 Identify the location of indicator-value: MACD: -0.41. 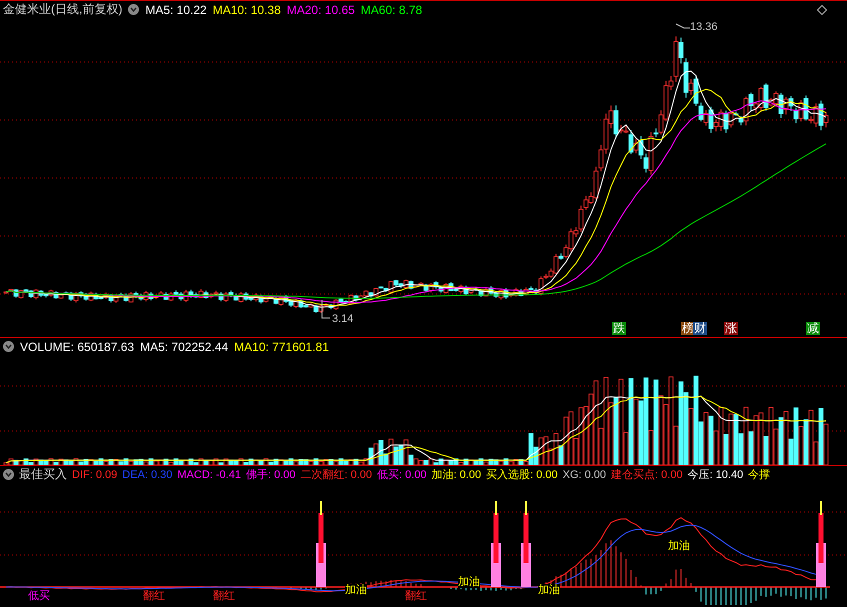
(209, 474).